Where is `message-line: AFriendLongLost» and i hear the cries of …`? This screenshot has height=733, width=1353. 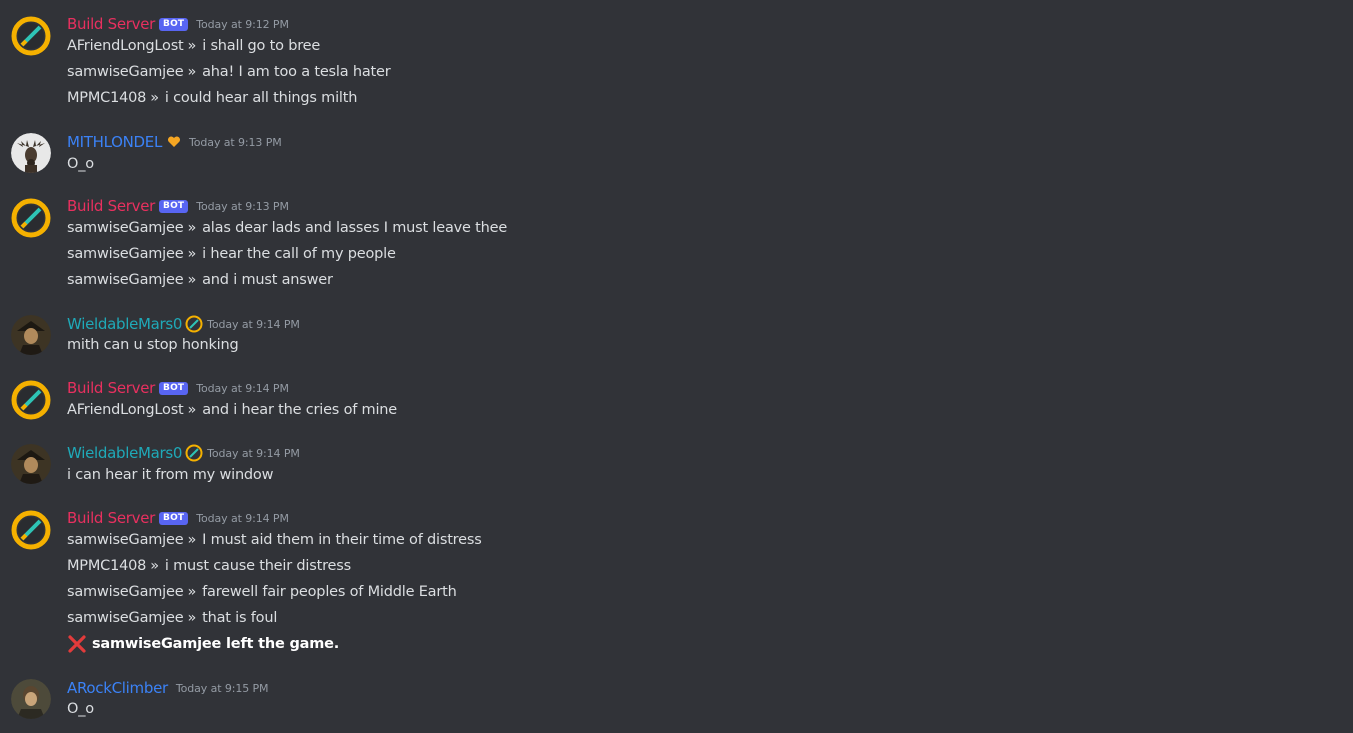
message-line: AFriendLongLost» and i hear the cries of … is located at coordinates (232, 410).